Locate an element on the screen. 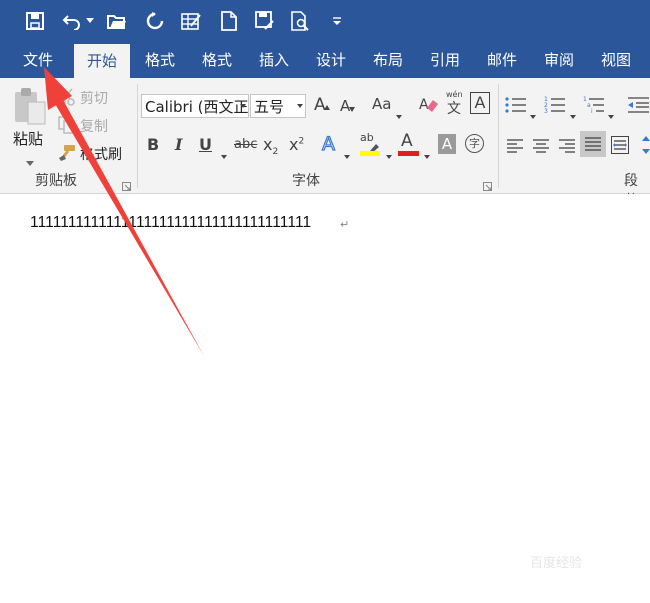 The height and width of the screenshot is (603, 650). open-folder-icon is located at coordinates (117, 21).